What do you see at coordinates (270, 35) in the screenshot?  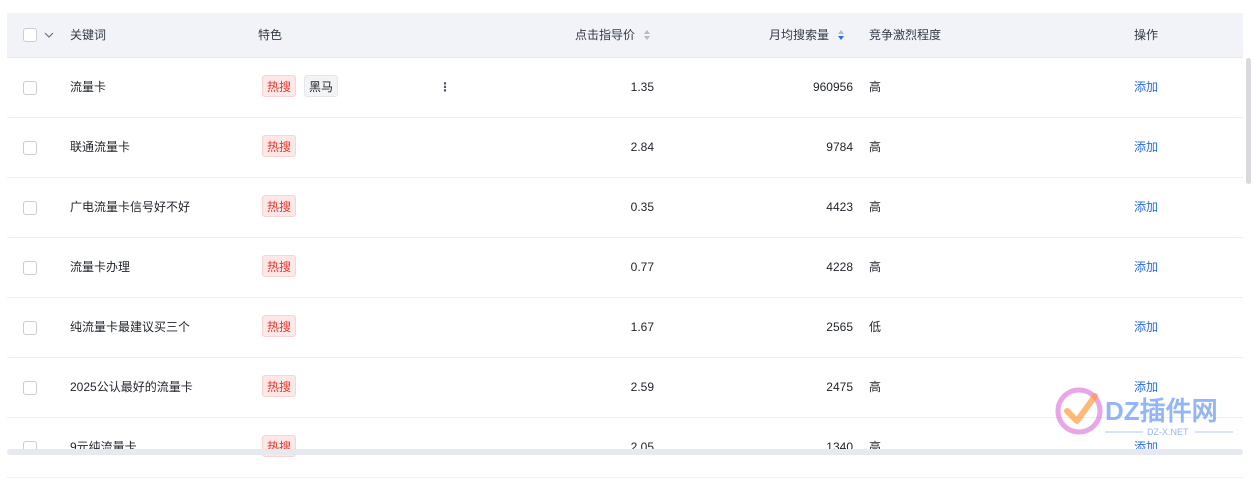 I see `header-feature: 特色` at bounding box center [270, 35].